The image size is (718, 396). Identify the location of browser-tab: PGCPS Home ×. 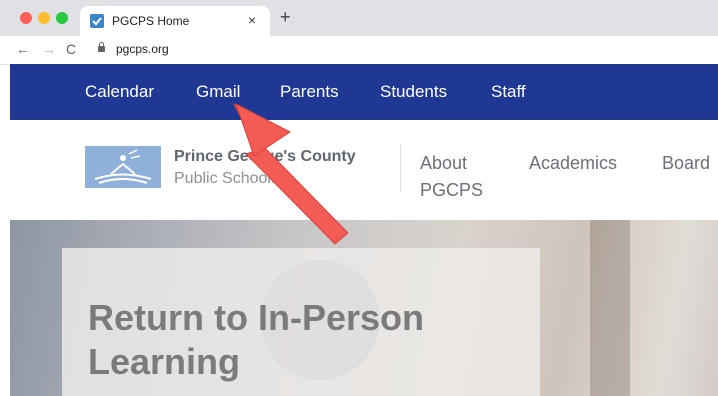
(175, 21).